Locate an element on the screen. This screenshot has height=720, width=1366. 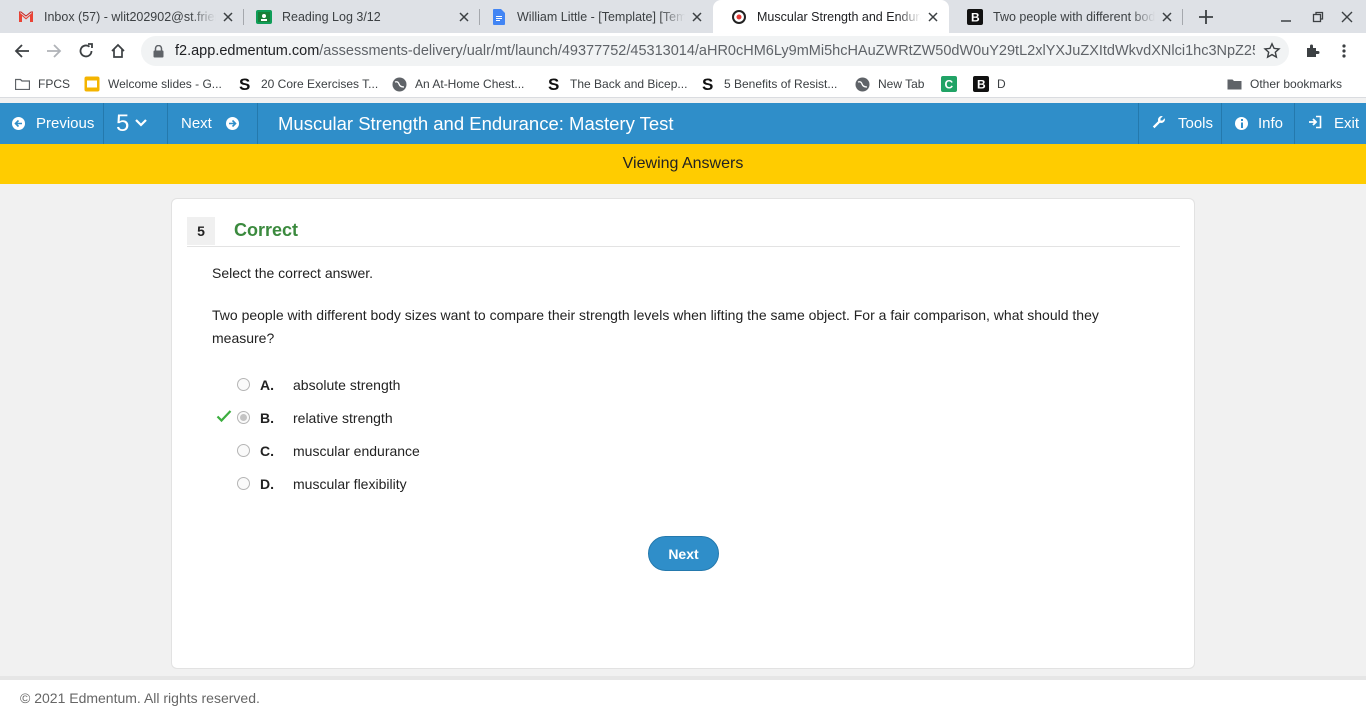
option-letter: D. is located at coordinates (267, 484).